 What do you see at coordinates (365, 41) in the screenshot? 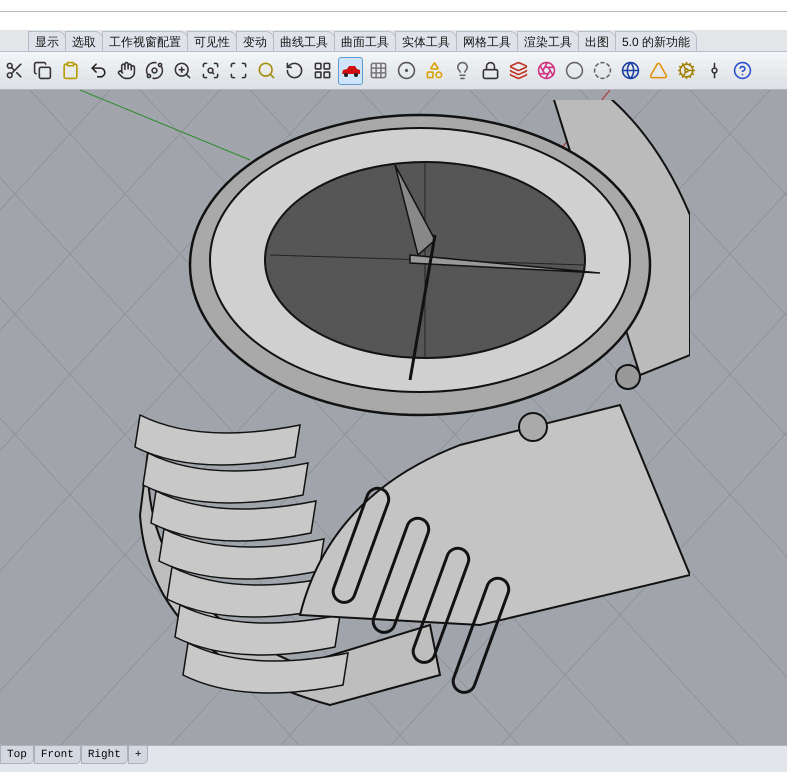
I see `ribbon-tab: 曲面工具` at bounding box center [365, 41].